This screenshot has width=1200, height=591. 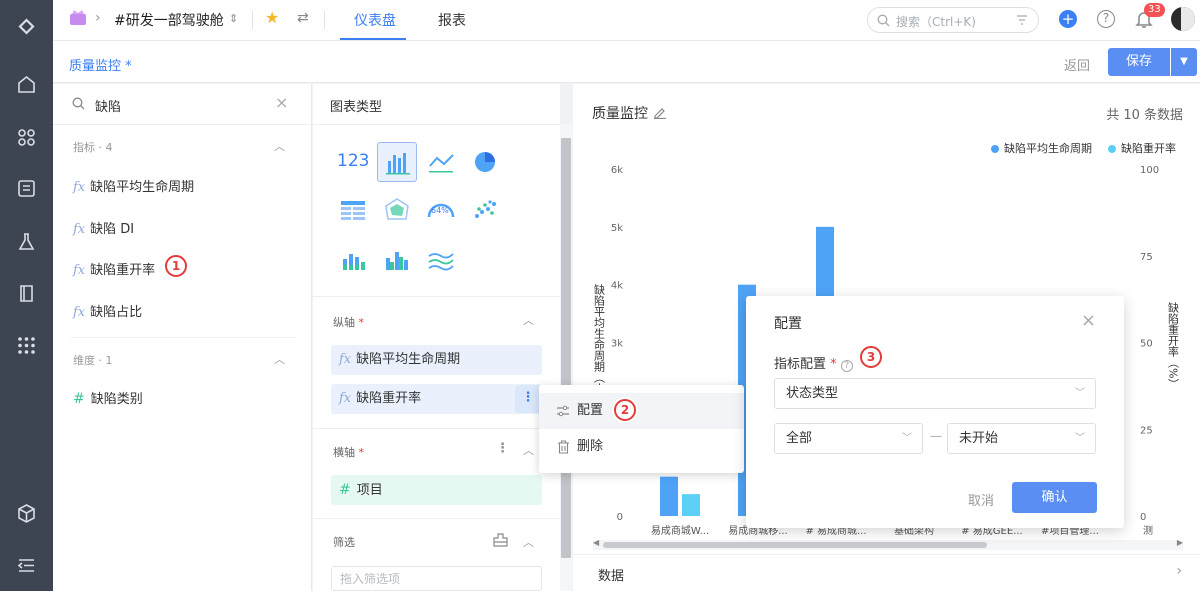 What do you see at coordinates (348, 322) in the screenshot?
I see `y-axis-label: 纵轴 *` at bounding box center [348, 322].